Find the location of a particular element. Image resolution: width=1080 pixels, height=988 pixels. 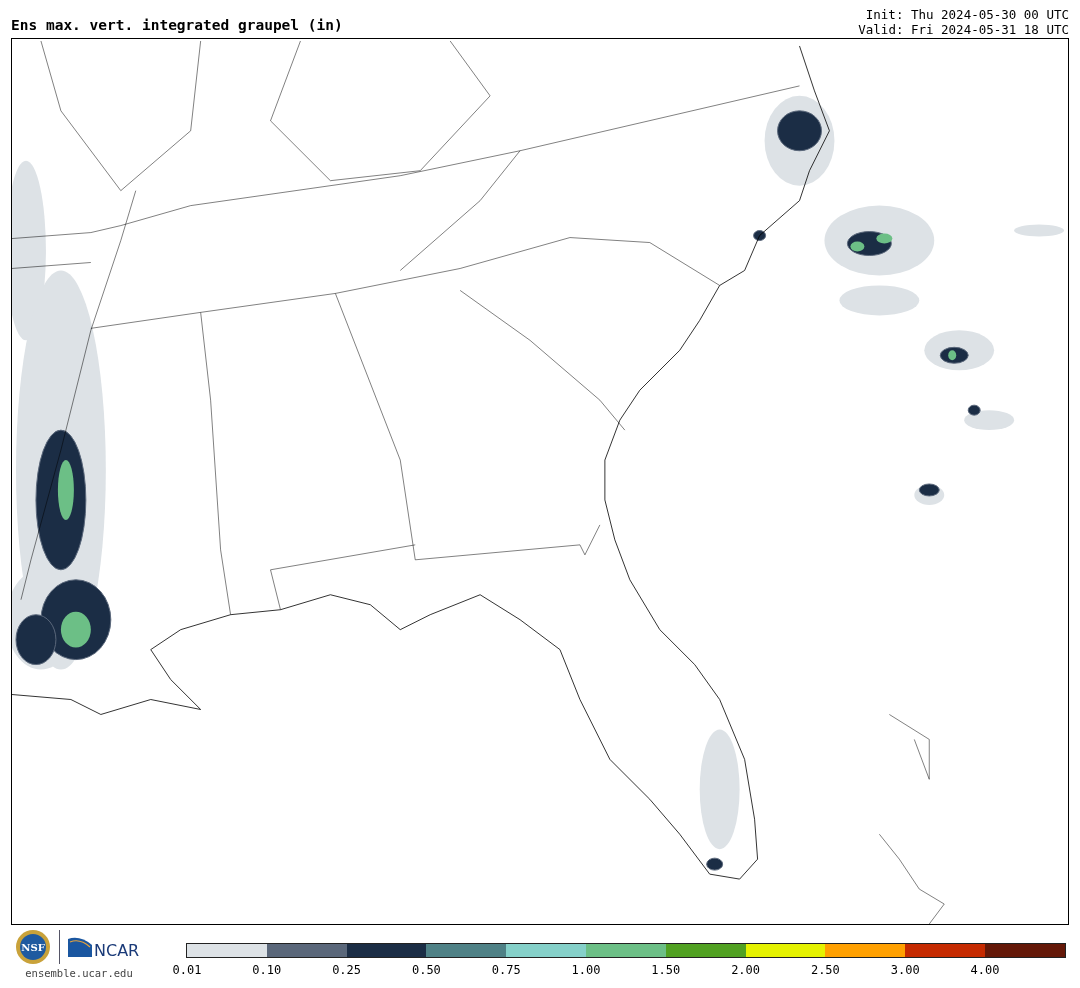

scale-label: 1.00 is located at coordinates (586, 970).